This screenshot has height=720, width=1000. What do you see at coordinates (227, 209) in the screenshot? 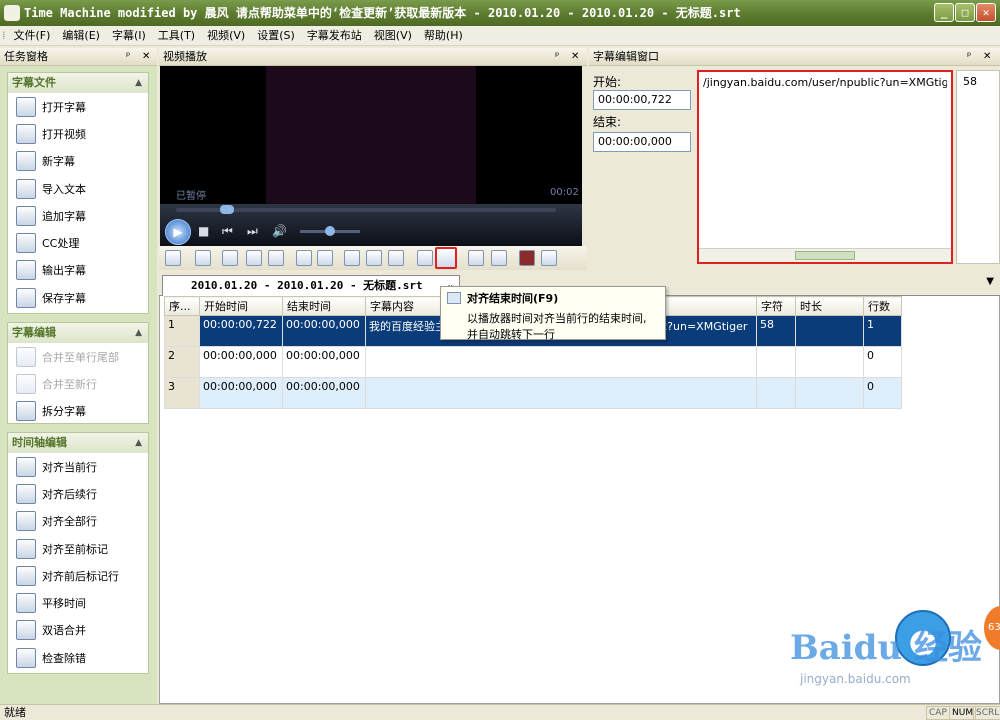
I see `seek-handle` at bounding box center [227, 209].